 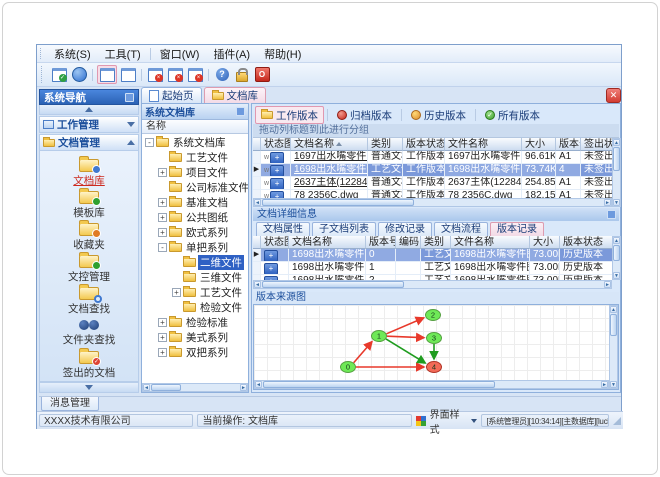 I want to click on ui-style-dropdown: 界面样式, so click(x=454, y=421).